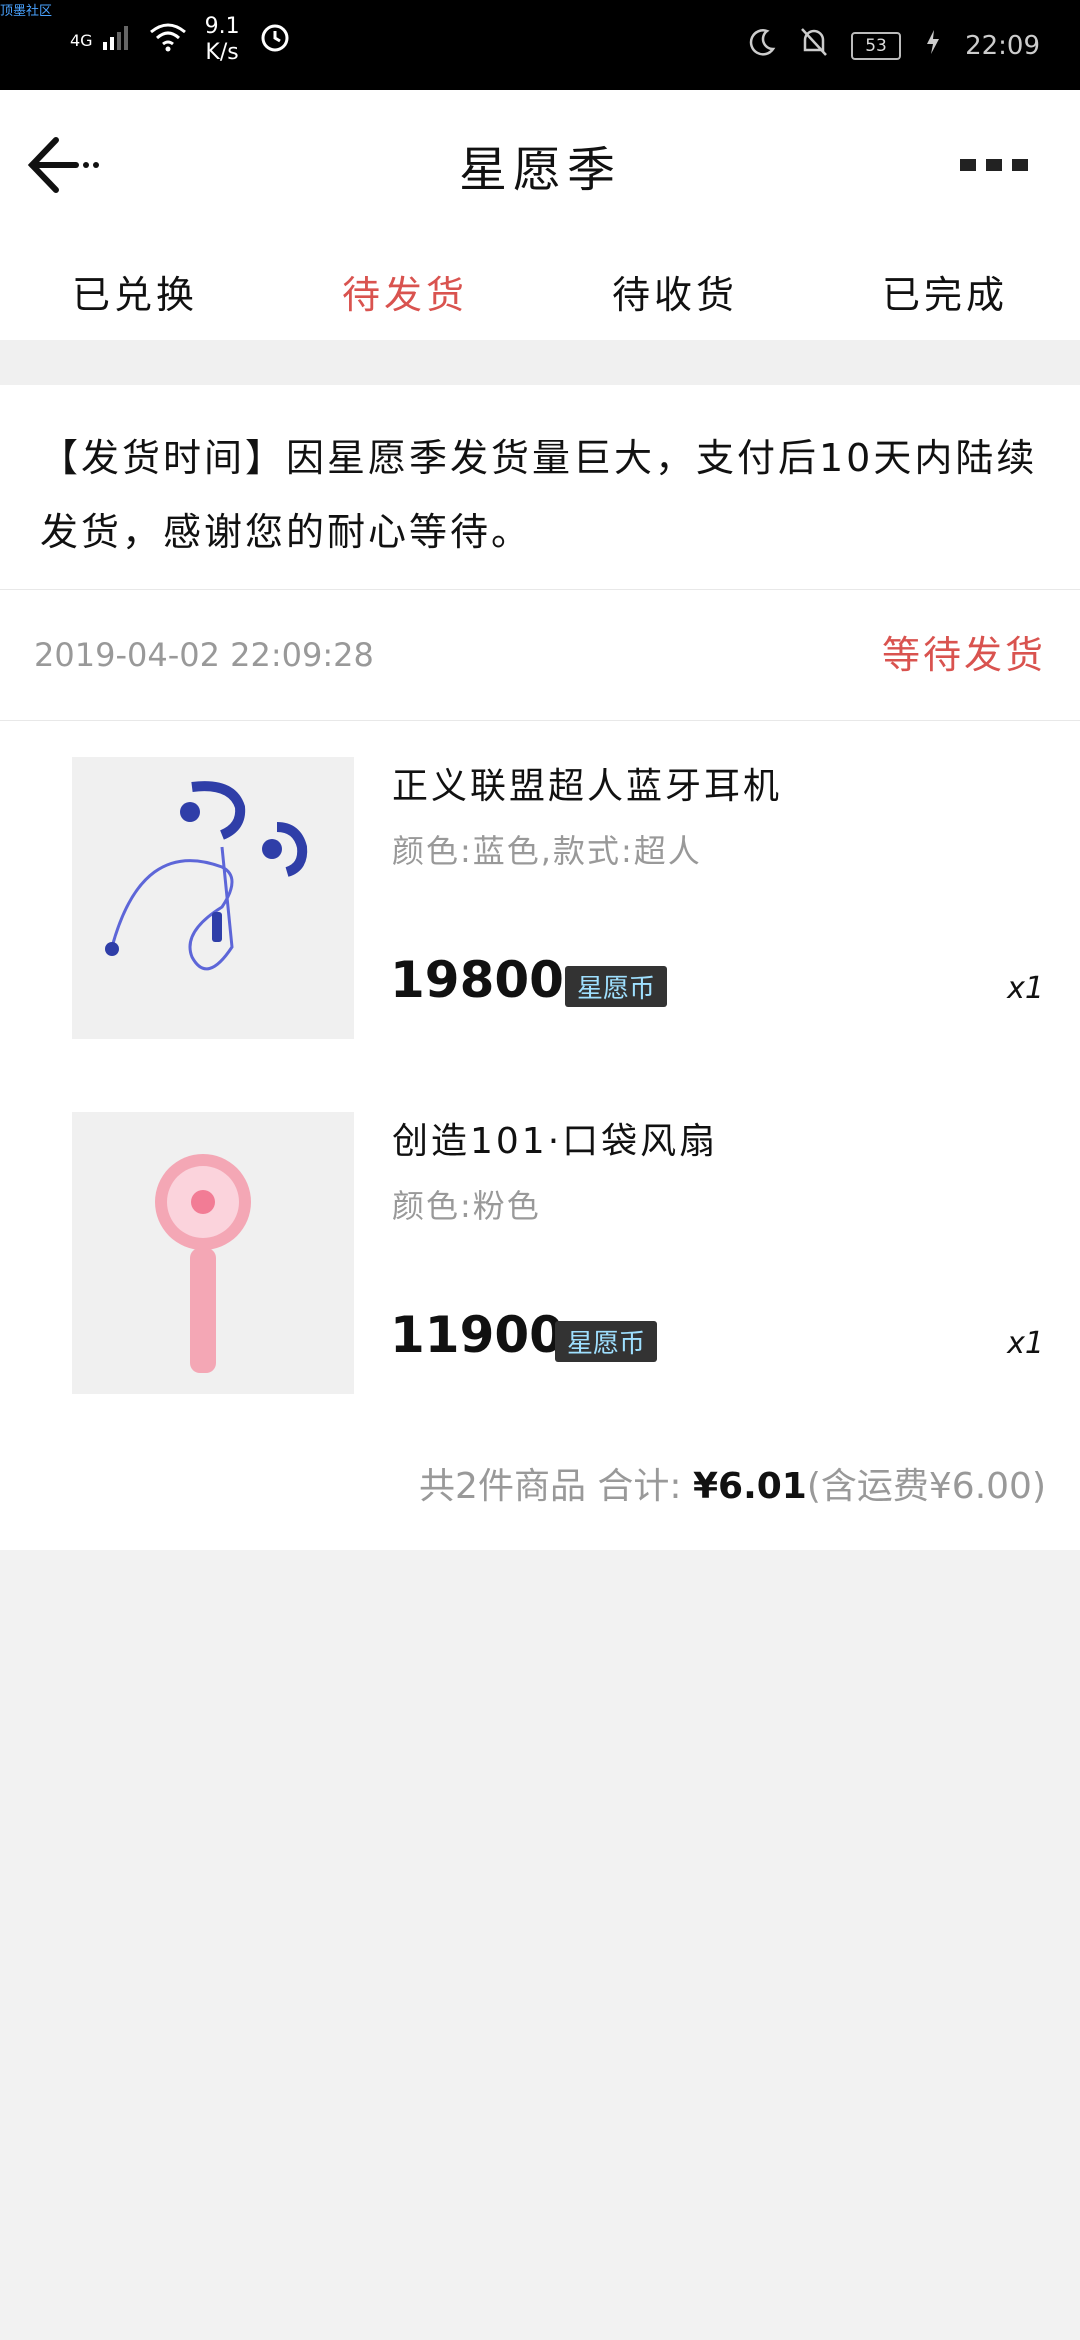 The height and width of the screenshot is (2340, 1080). I want to click on item-price: 11900, so click(477, 1335).